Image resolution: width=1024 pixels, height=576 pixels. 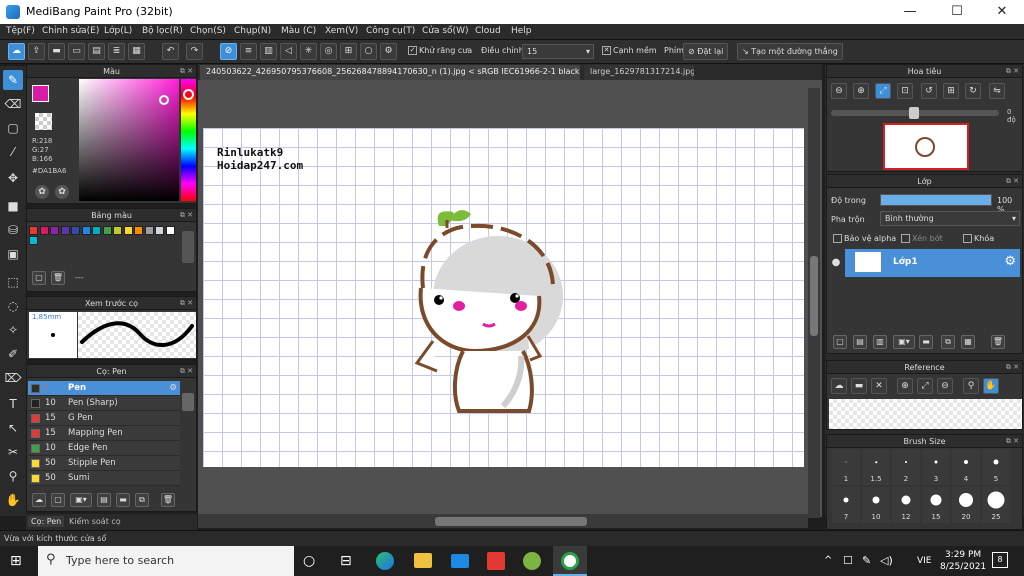 I want to click on rect-tool-icon: ▢, so click(x=13, y=128).